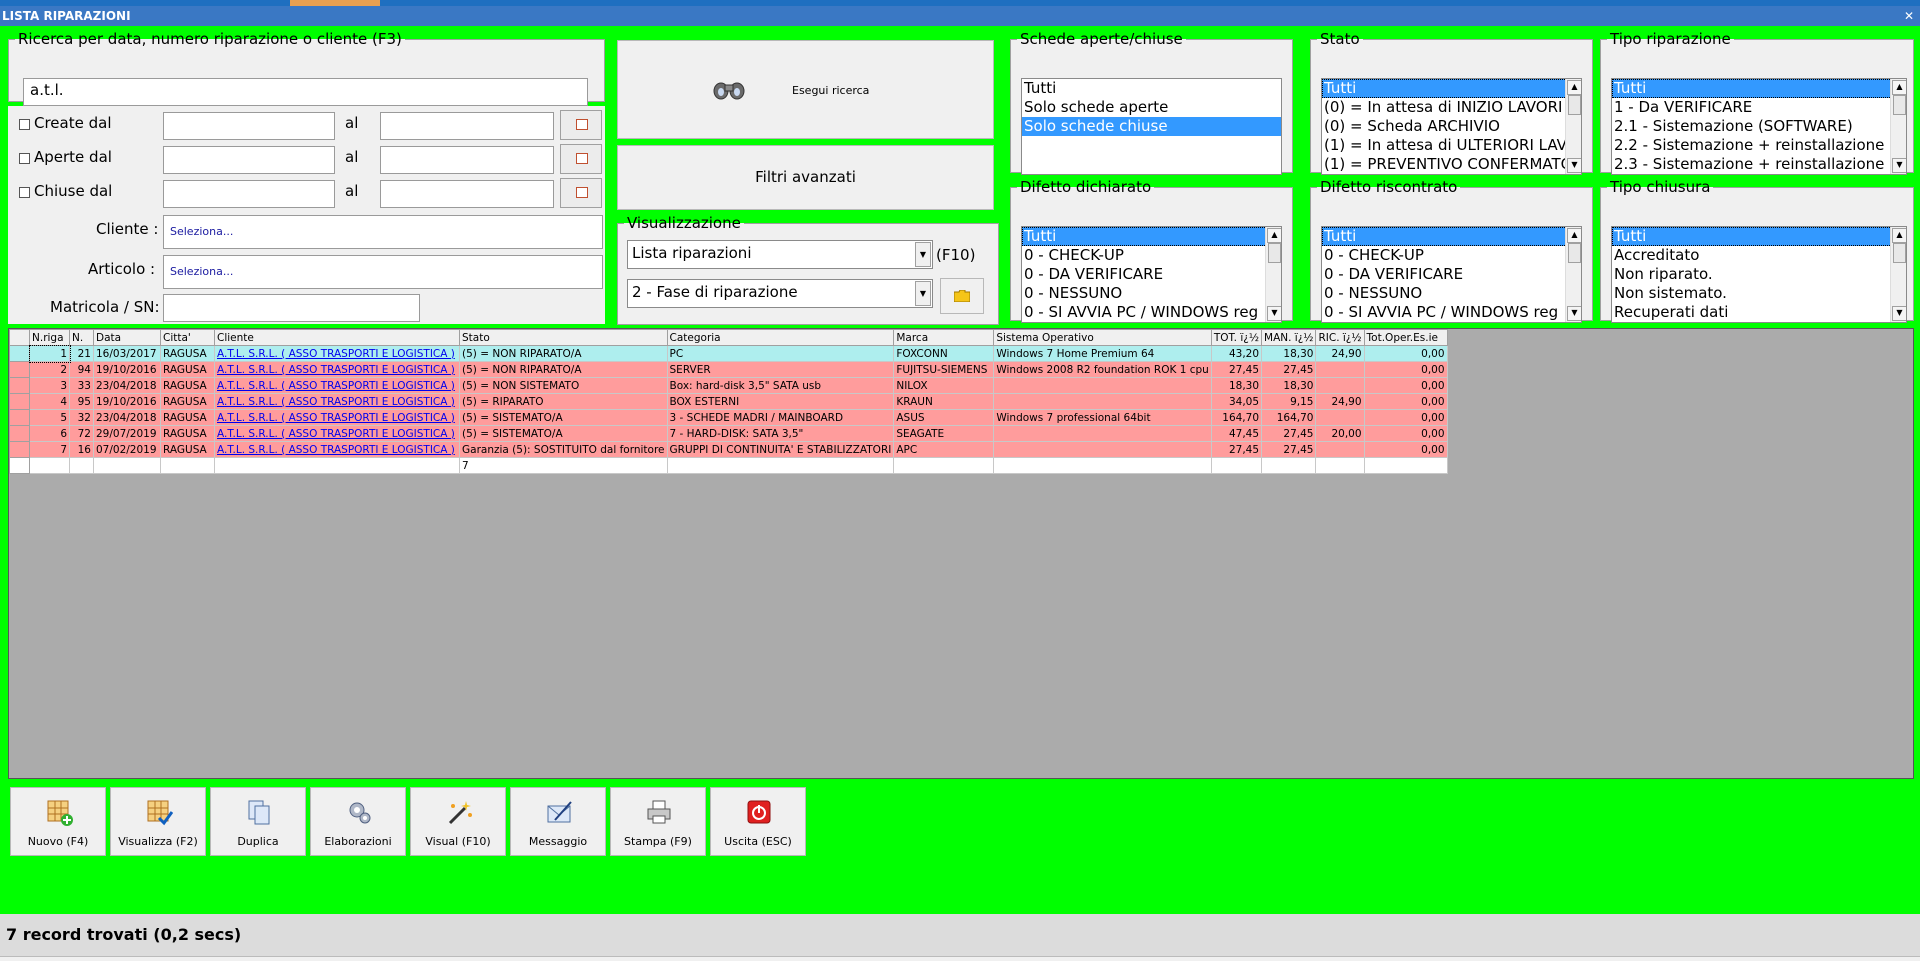  What do you see at coordinates (1236, 337) in the screenshot?
I see `grid-header-cell: TOT. ï¿½` at bounding box center [1236, 337].